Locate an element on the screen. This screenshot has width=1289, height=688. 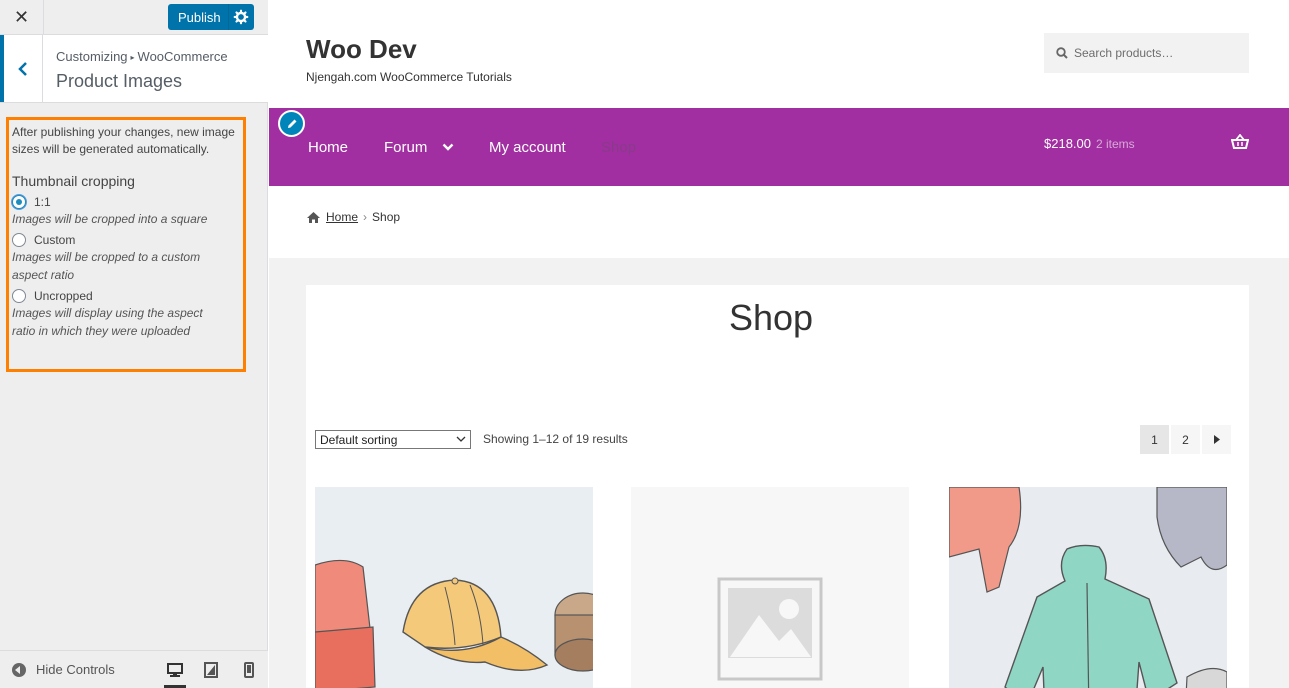
chevron-left-icon is located at coordinates (22, 68).